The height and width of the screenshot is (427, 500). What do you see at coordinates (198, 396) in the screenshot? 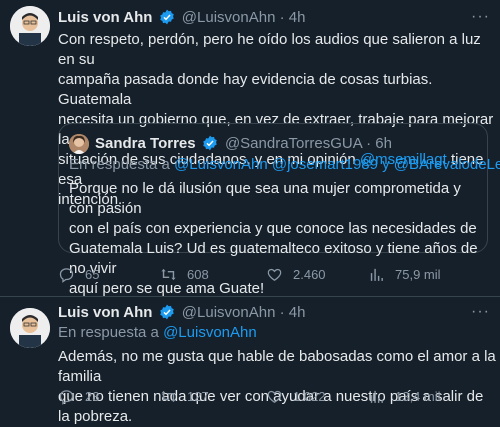
I see `retweet-count: 127` at bounding box center [198, 396].